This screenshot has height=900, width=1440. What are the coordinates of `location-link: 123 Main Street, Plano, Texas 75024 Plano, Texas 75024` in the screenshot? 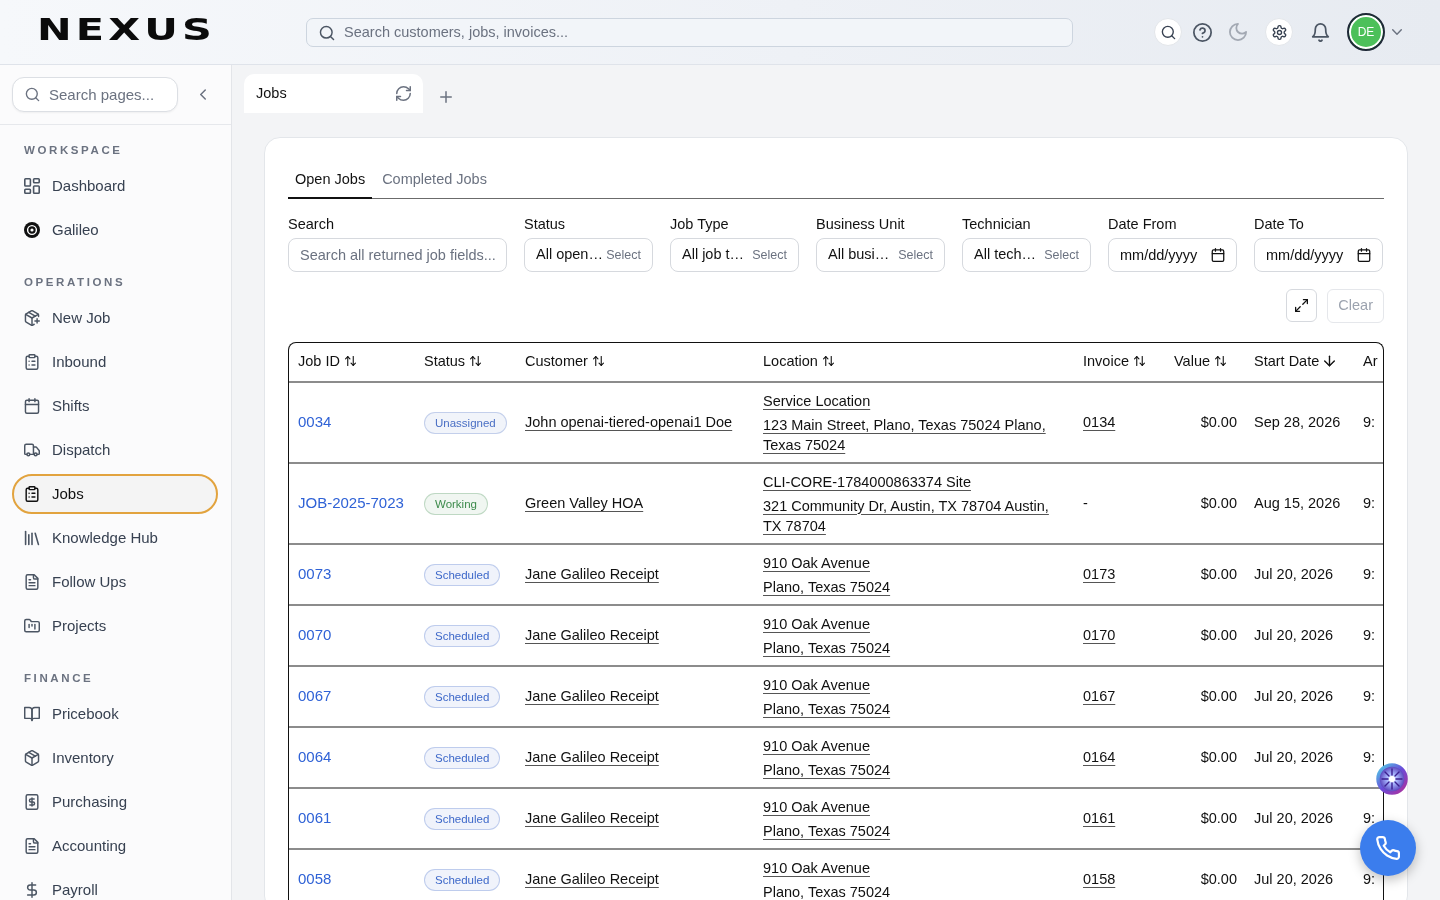 It's located at (913, 434).